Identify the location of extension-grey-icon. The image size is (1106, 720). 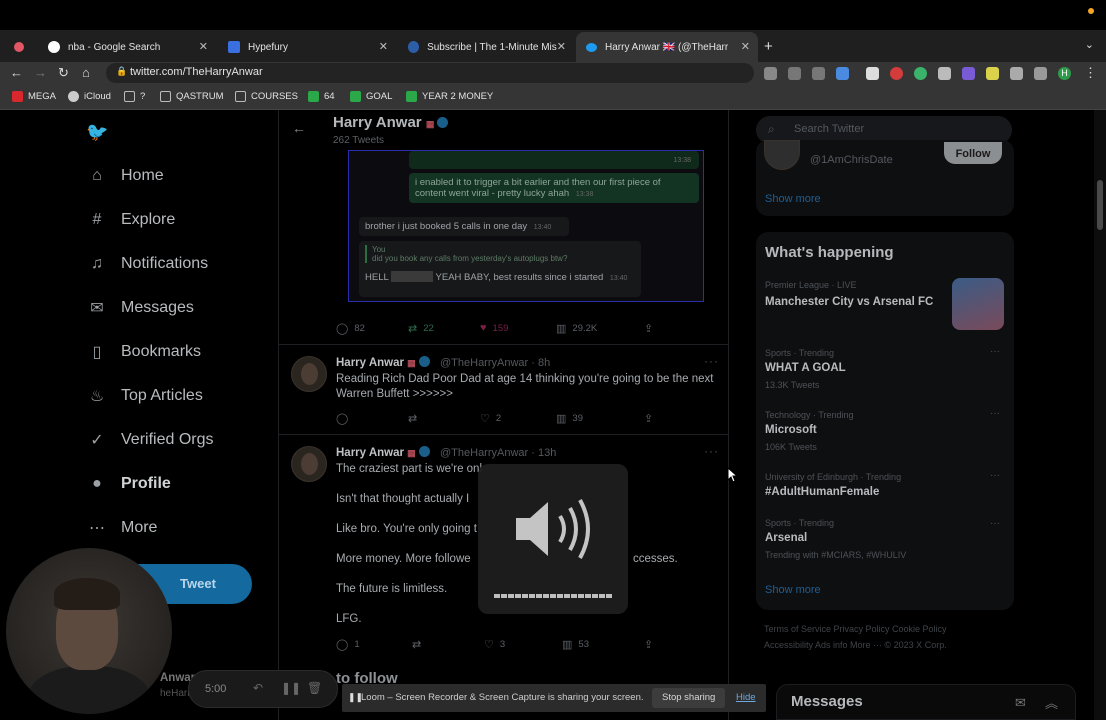
(944, 73).